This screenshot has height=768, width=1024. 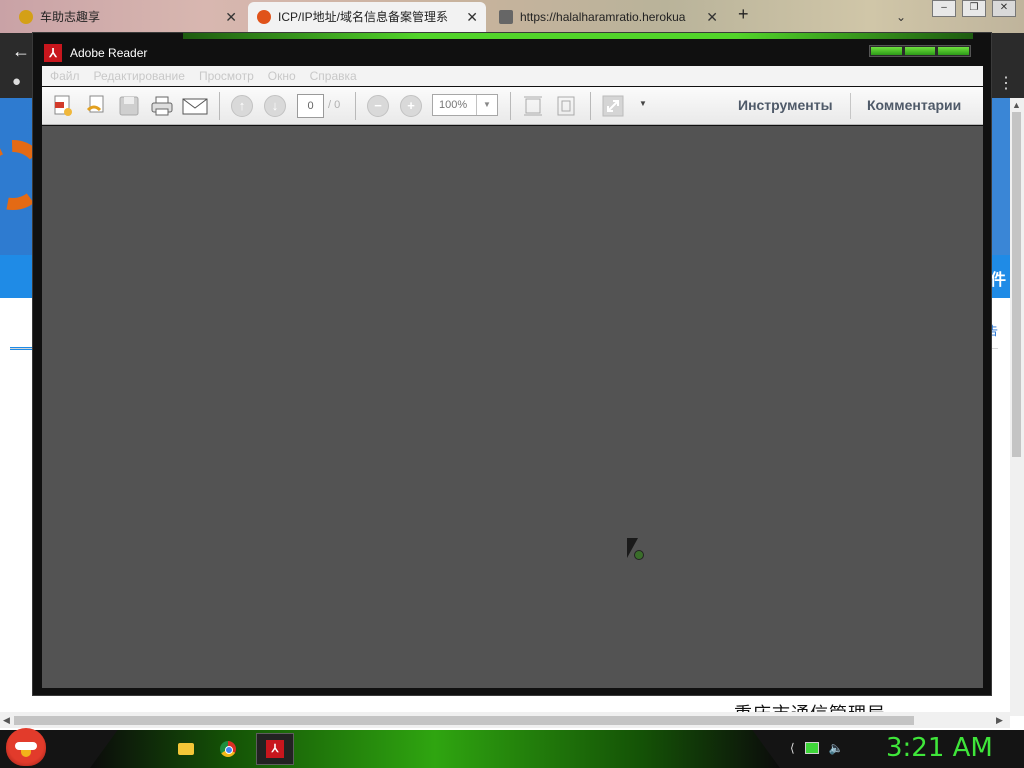 I want to click on expand-icon, so click(x=613, y=106).